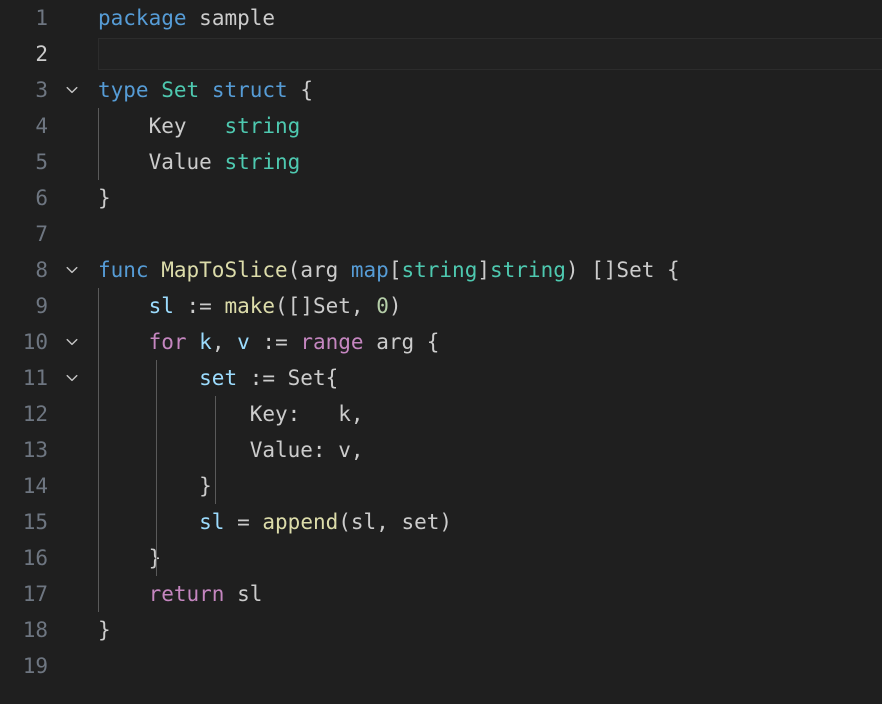 Image resolution: width=882 pixels, height=704 pixels. Describe the element at coordinates (41, 270) in the screenshot. I see `line-number: 8` at that location.